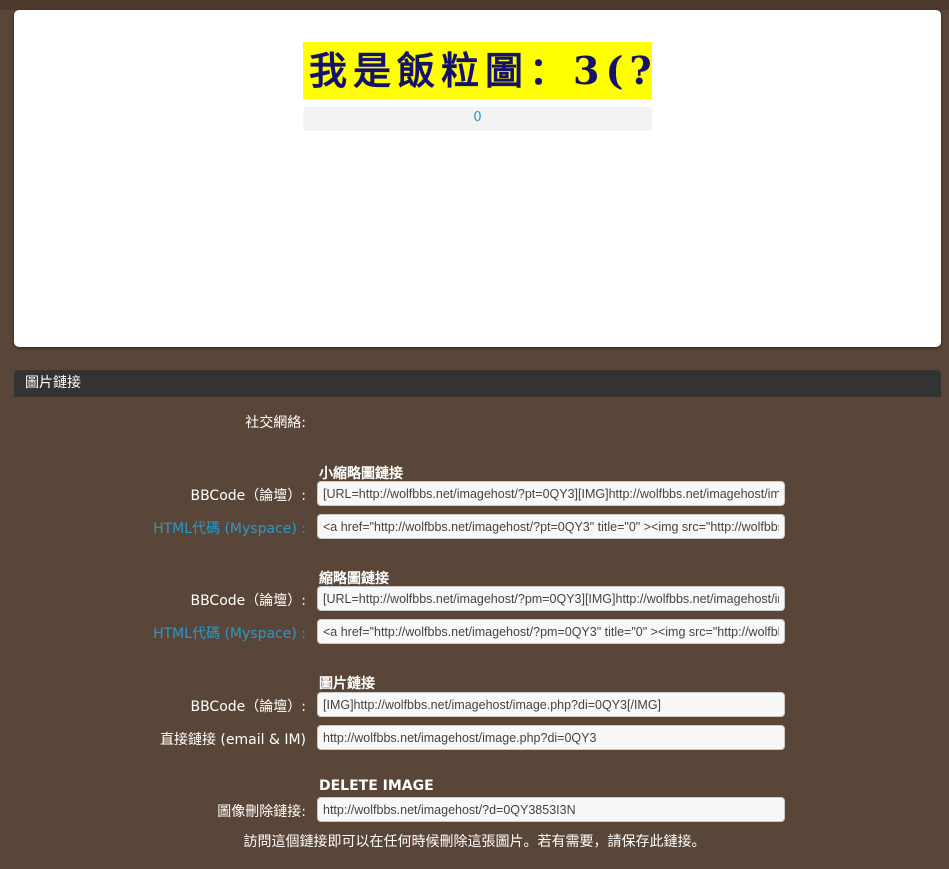 Image resolution: width=949 pixels, height=869 pixels. I want to click on delete-link-label: 圖像刪除鏈接:, so click(261, 812).